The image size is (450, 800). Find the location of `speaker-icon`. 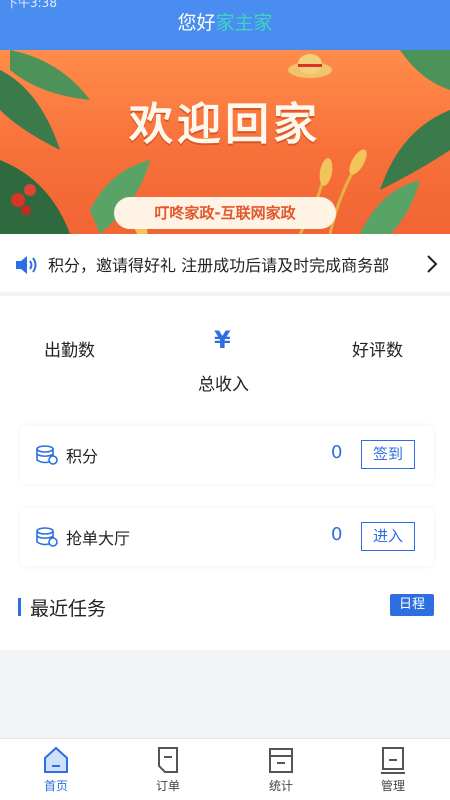

speaker-icon is located at coordinates (26, 265).